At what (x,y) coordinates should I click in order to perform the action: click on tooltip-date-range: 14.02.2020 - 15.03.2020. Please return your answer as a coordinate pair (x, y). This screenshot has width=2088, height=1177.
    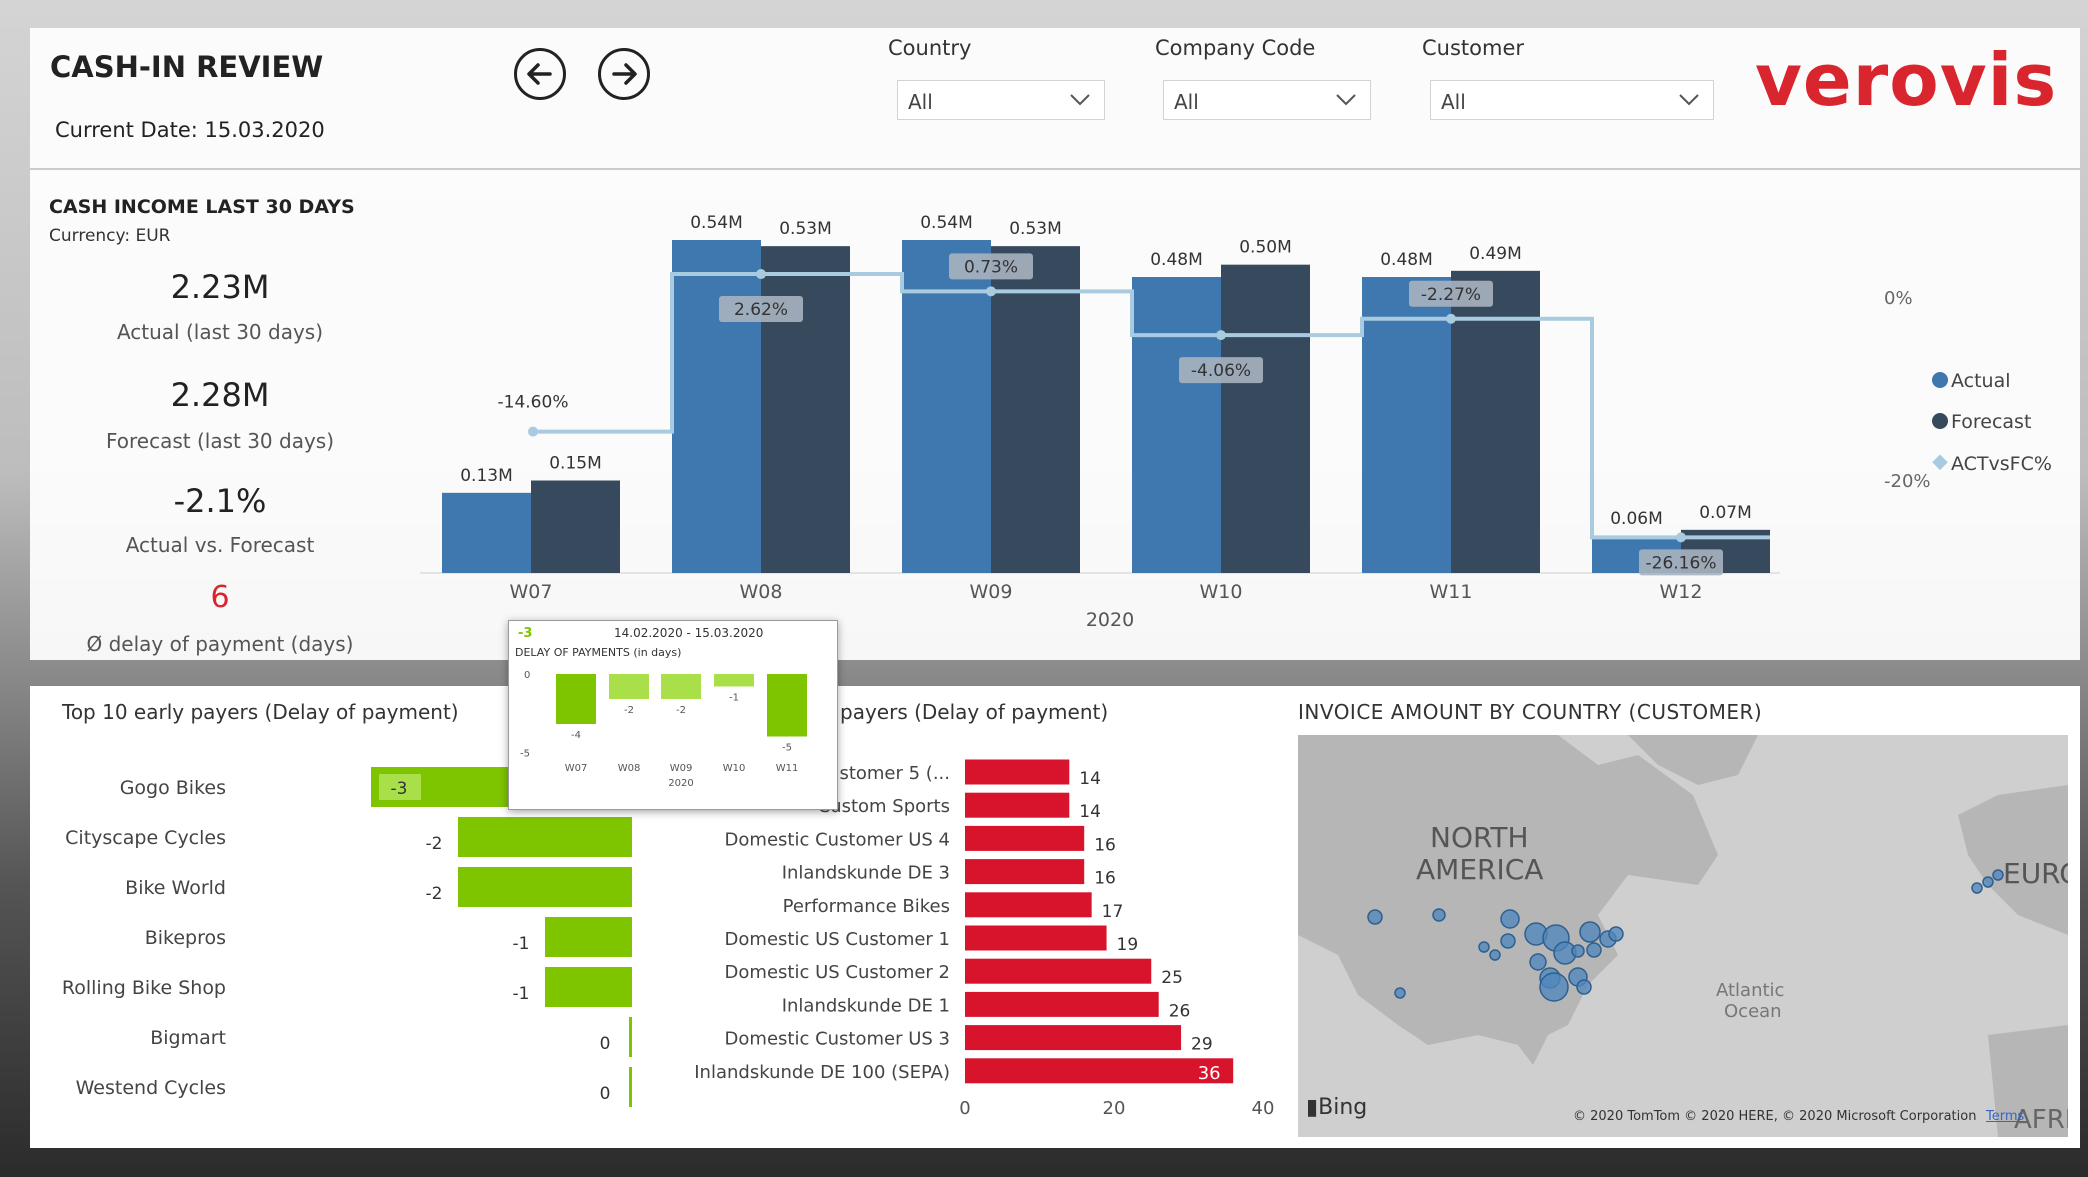
    Looking at the image, I should click on (689, 633).